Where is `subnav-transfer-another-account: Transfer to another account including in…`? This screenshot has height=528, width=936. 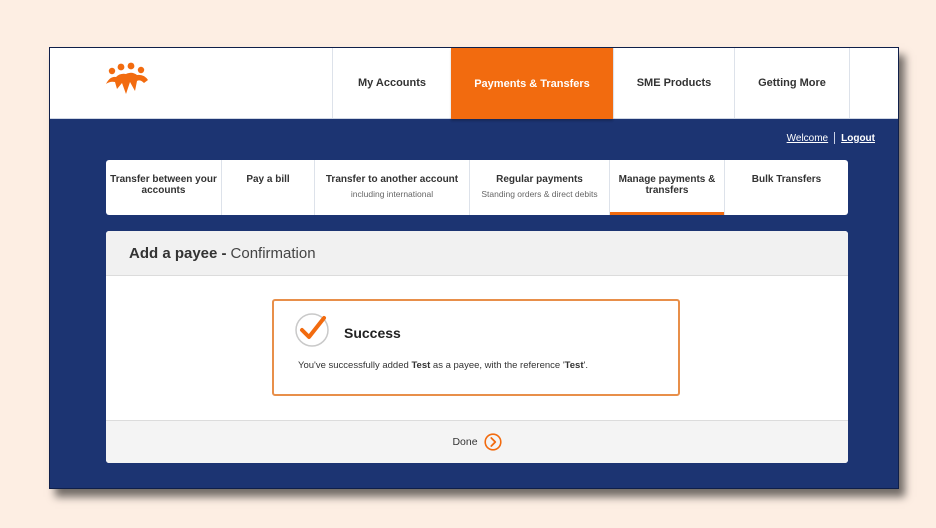
subnav-transfer-another-account: Transfer to another account including in… is located at coordinates (392, 187).